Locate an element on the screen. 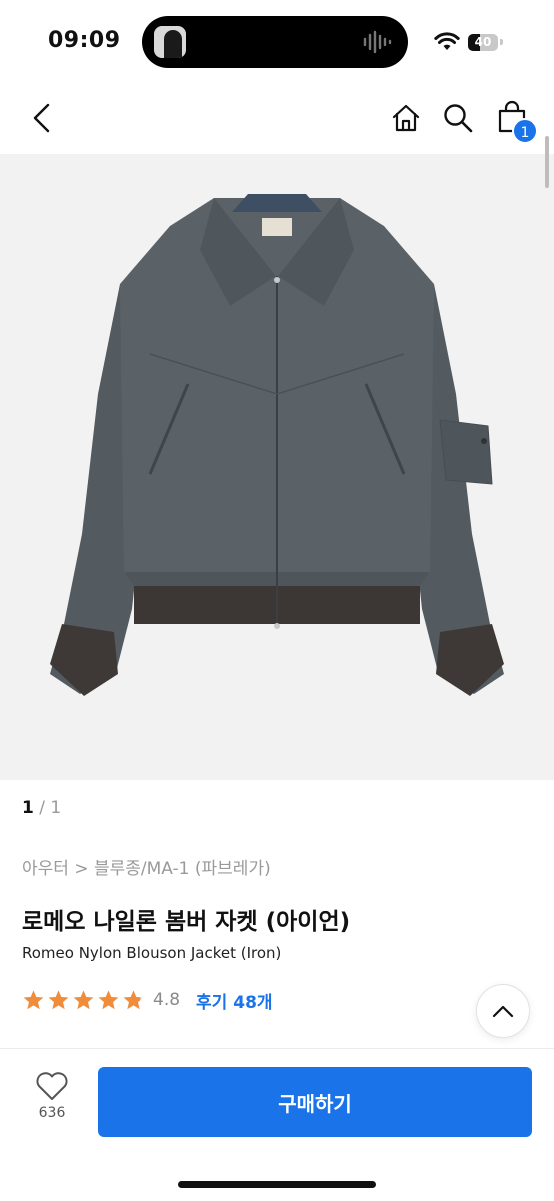  rating-value: 4.8 is located at coordinates (167, 1000).